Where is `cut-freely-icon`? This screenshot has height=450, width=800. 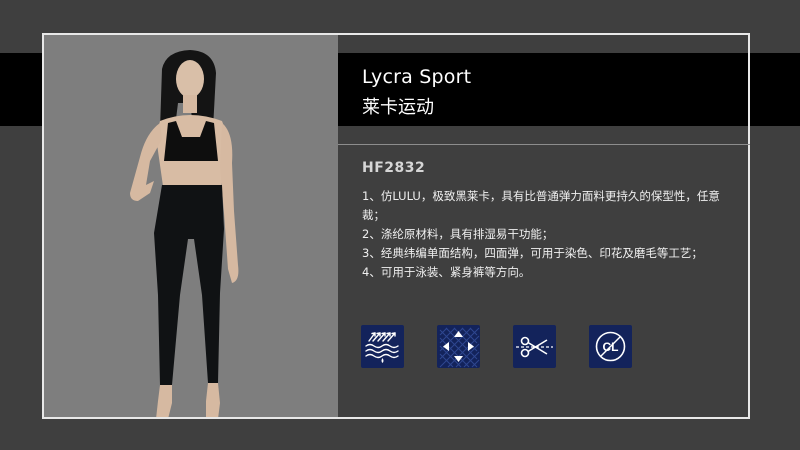 cut-freely-icon is located at coordinates (534, 346).